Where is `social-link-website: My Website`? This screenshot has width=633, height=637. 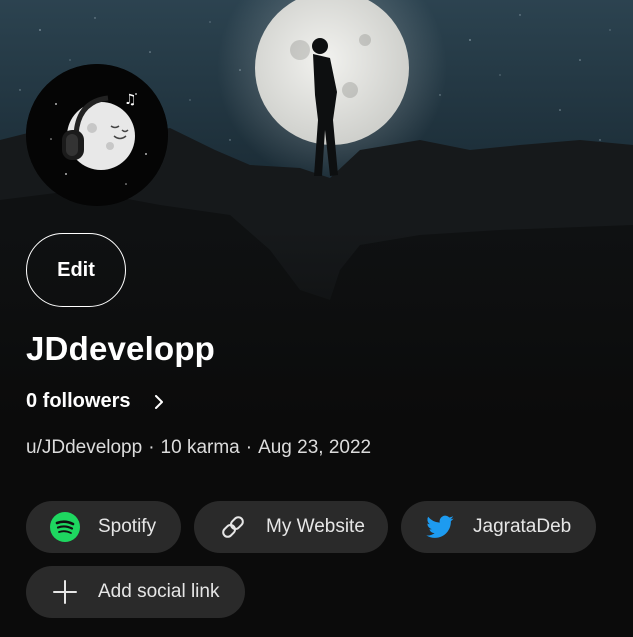
social-link-website: My Website is located at coordinates (291, 527).